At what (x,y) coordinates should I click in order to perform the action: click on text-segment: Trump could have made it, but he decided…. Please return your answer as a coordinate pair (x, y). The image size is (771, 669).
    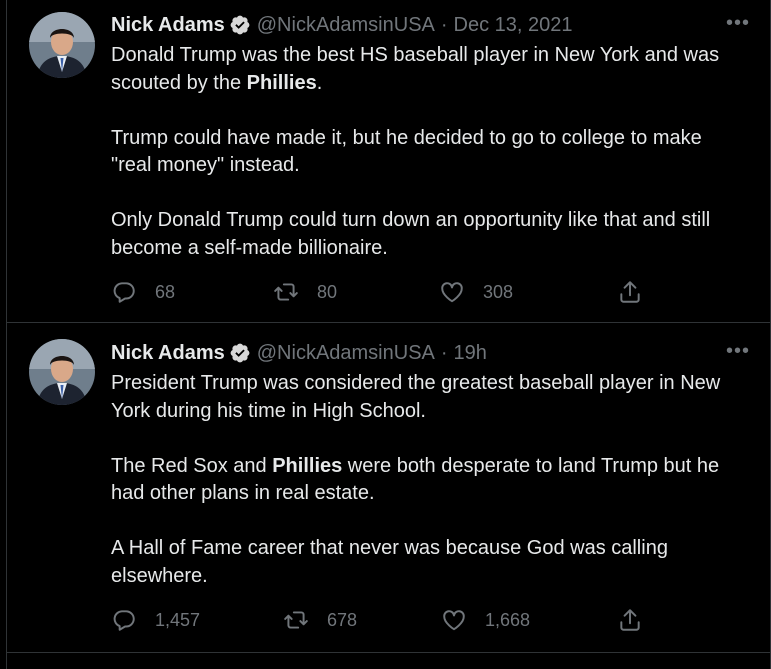
    Looking at the image, I should click on (406, 151).